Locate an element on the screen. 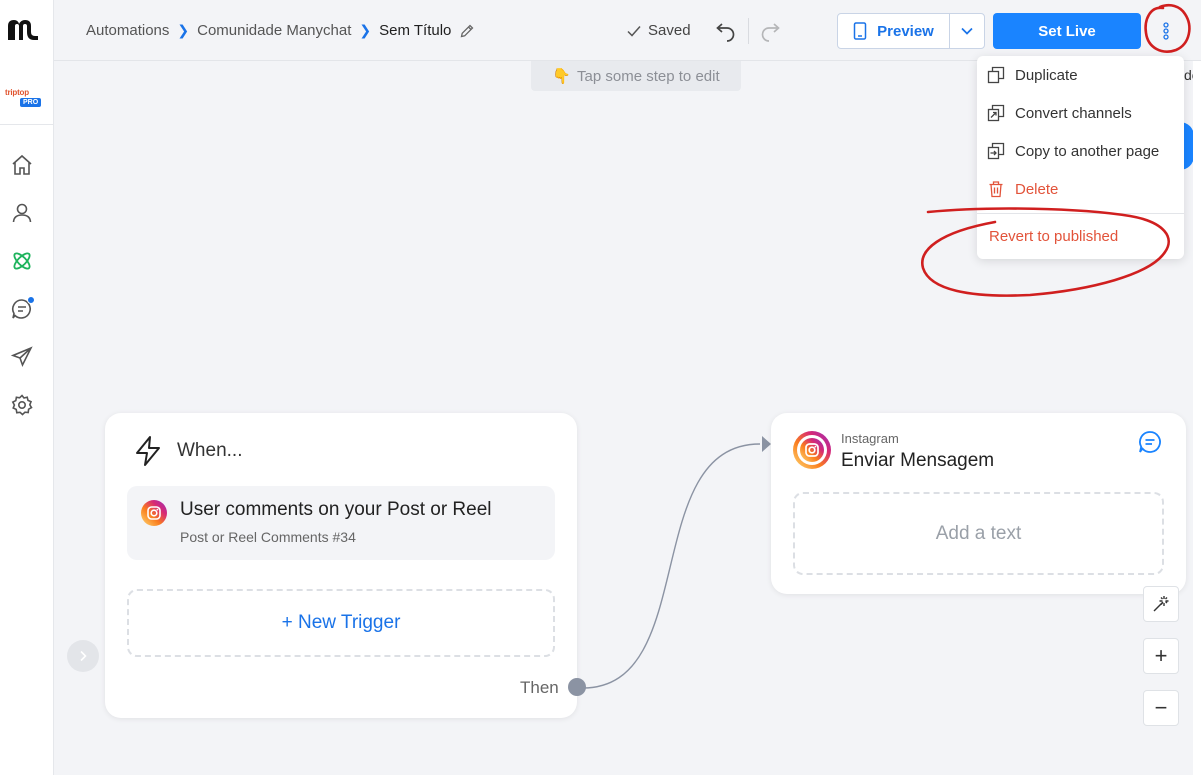  more-options-button is located at coordinates (1166, 31).